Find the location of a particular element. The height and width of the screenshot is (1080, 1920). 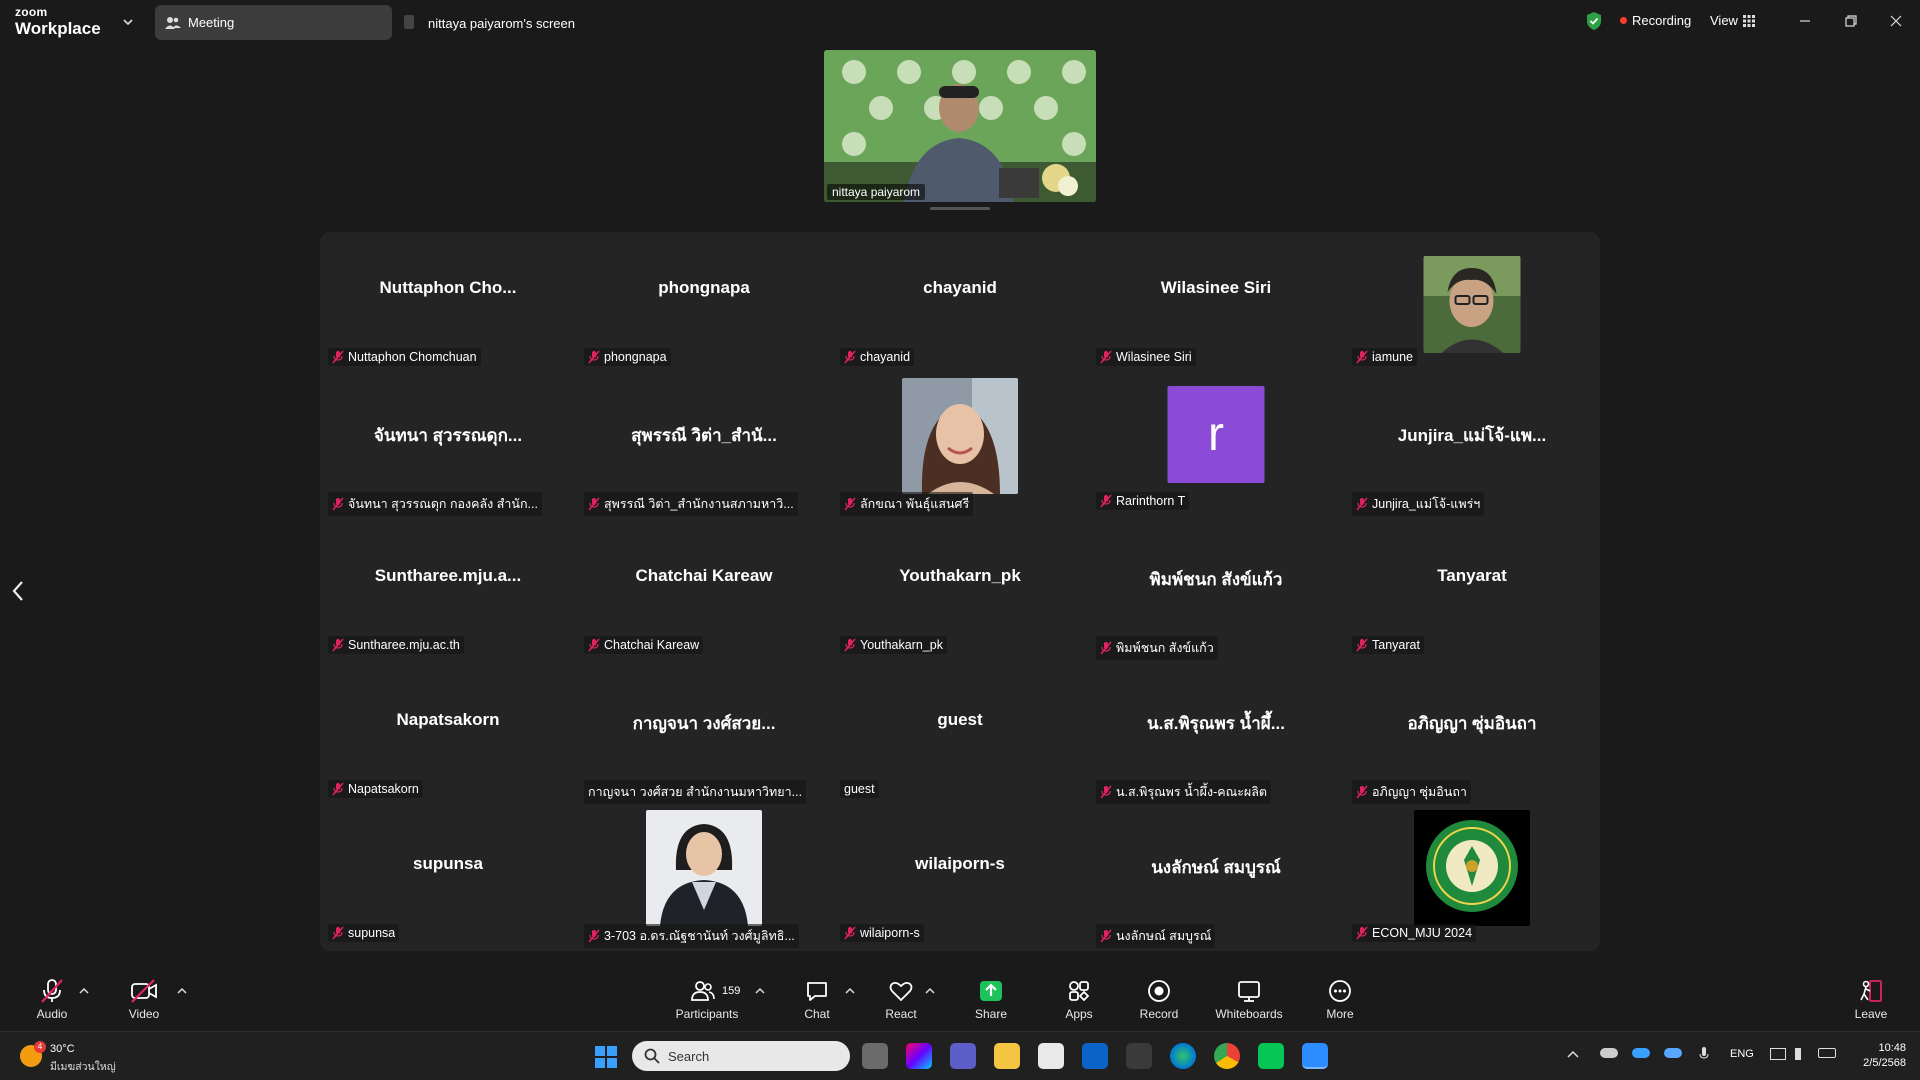

participant-avatar-letter: r is located at coordinates (1216, 434).